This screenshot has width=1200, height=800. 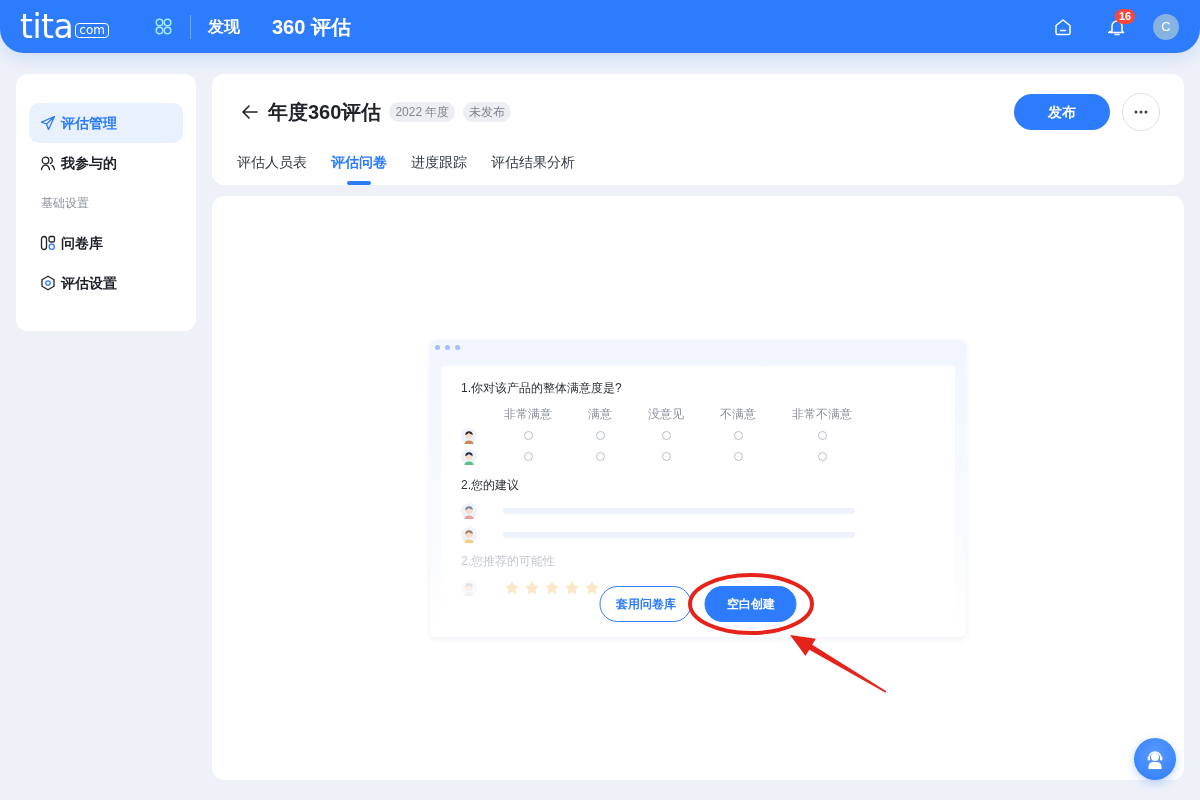 I want to click on question-title: 1.你对该产品的整体满意度是?, so click(x=542, y=388).